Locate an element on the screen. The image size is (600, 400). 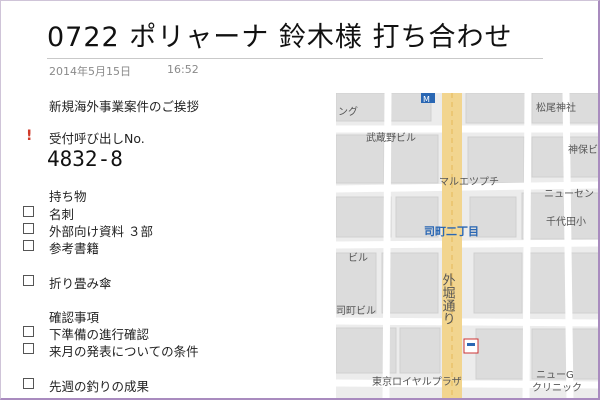
reception-label: 受付呼び出しNo. is located at coordinates (97, 137).